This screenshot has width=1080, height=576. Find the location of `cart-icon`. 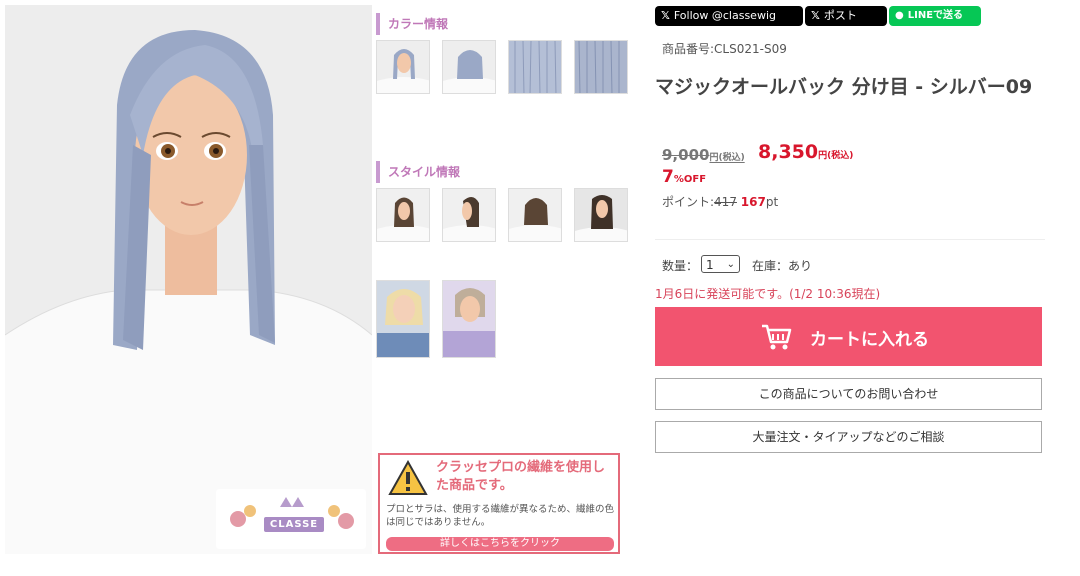

cart-icon is located at coordinates (777, 337).